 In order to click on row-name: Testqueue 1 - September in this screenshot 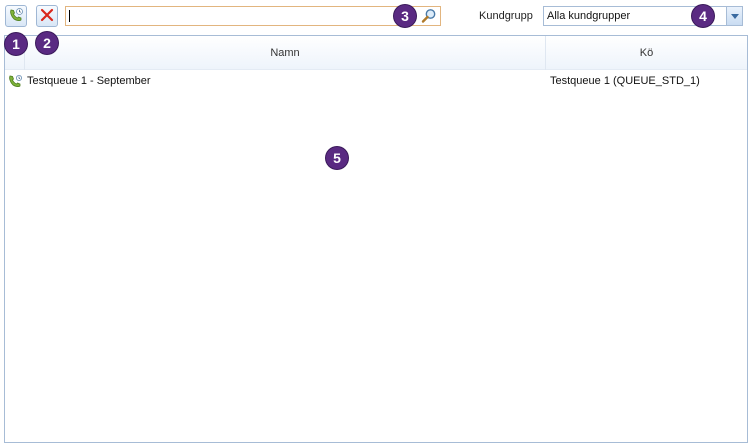, I will do `click(89, 81)`.